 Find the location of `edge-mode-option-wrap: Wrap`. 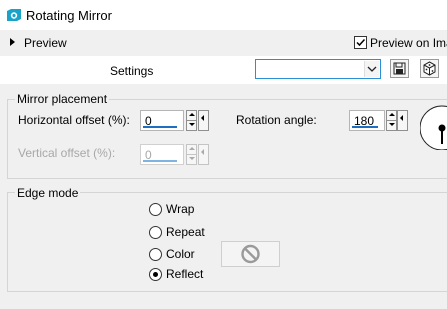

edge-mode-option-wrap: Wrap is located at coordinates (189, 209).